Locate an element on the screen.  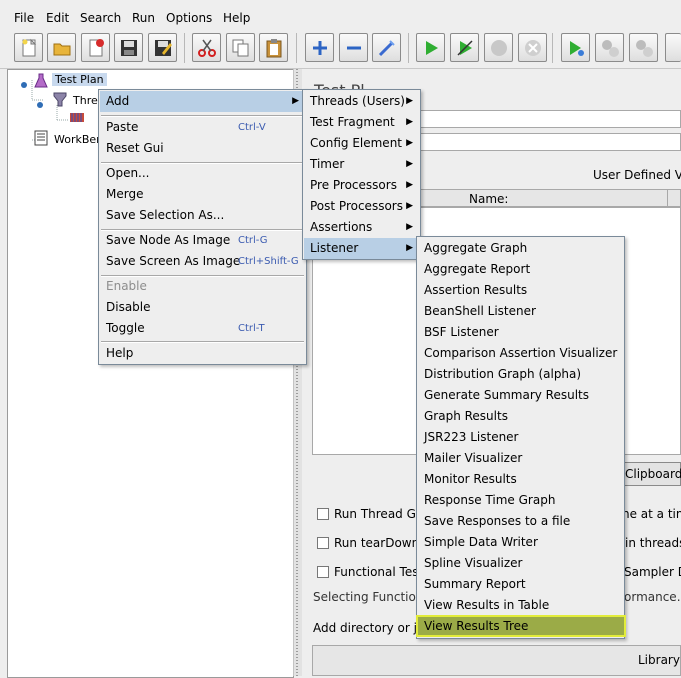
close-file-icon is located at coordinates (96, 48).